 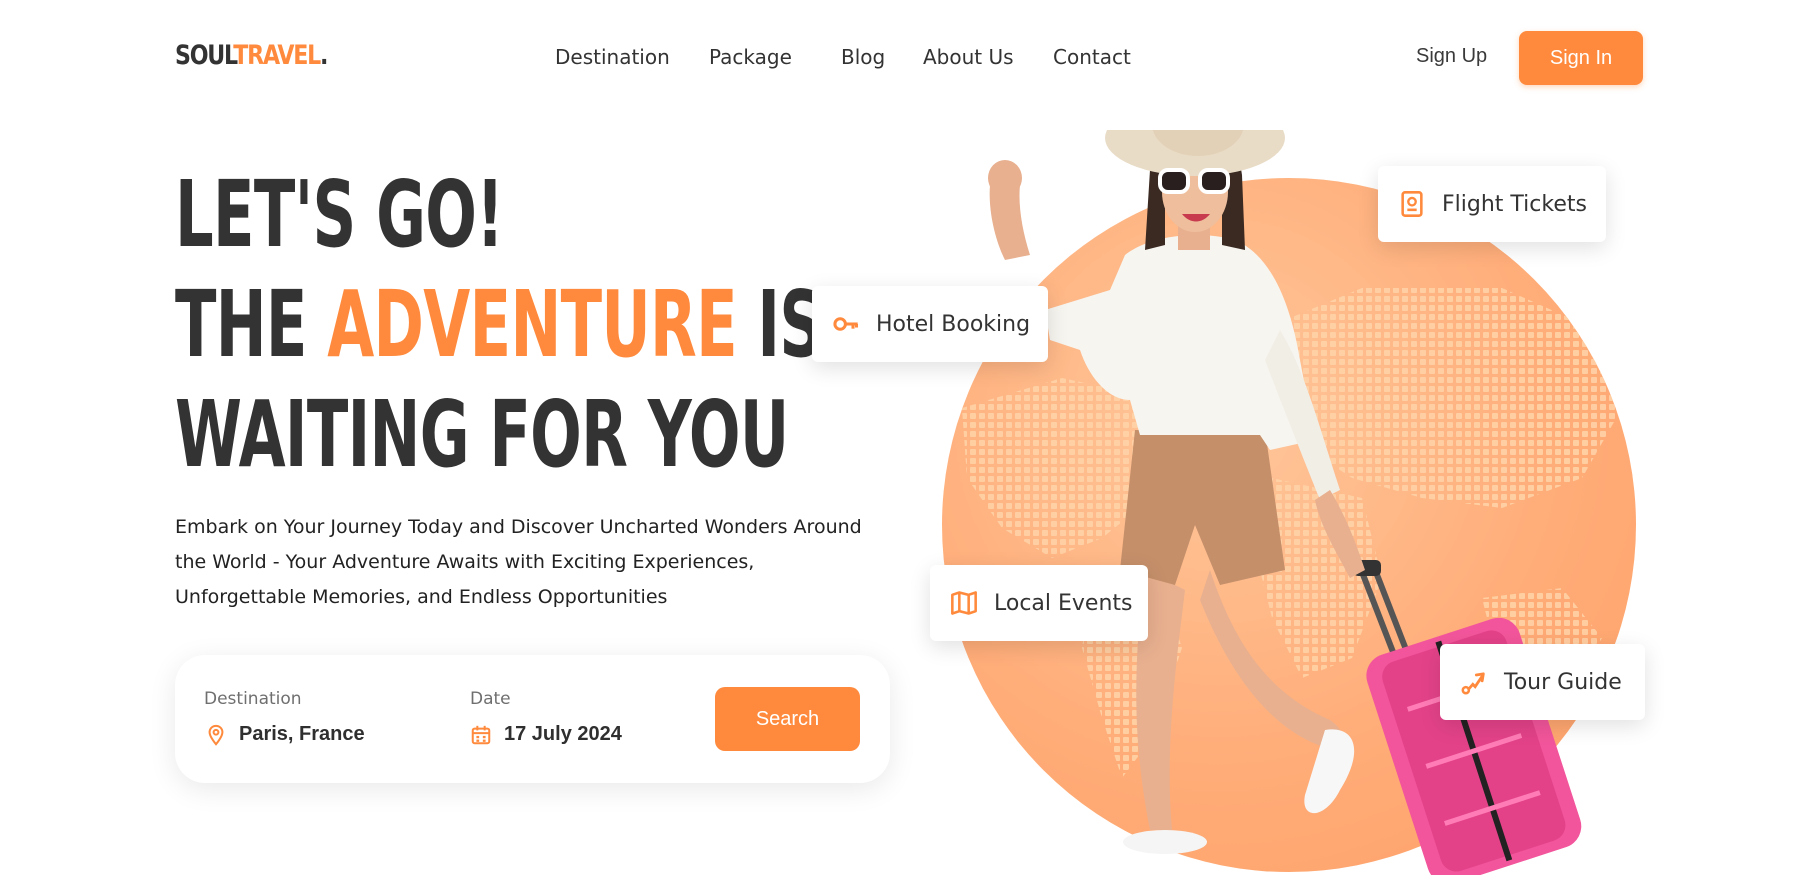 I want to click on tour-guide-card: Tour Guide, so click(x=1542, y=682).